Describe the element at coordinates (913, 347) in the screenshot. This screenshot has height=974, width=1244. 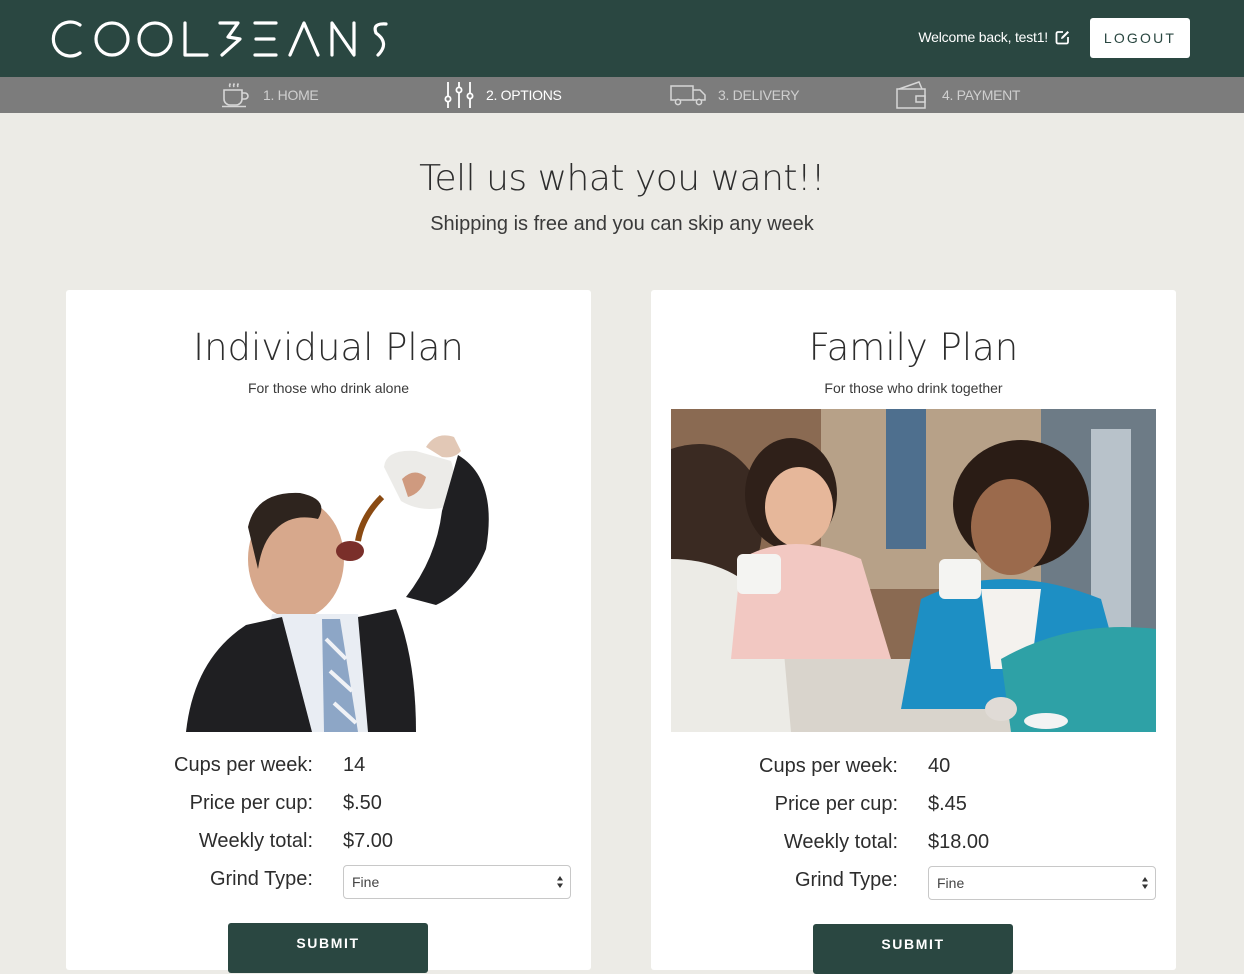
I see `plan-title: Family Plan` at that location.